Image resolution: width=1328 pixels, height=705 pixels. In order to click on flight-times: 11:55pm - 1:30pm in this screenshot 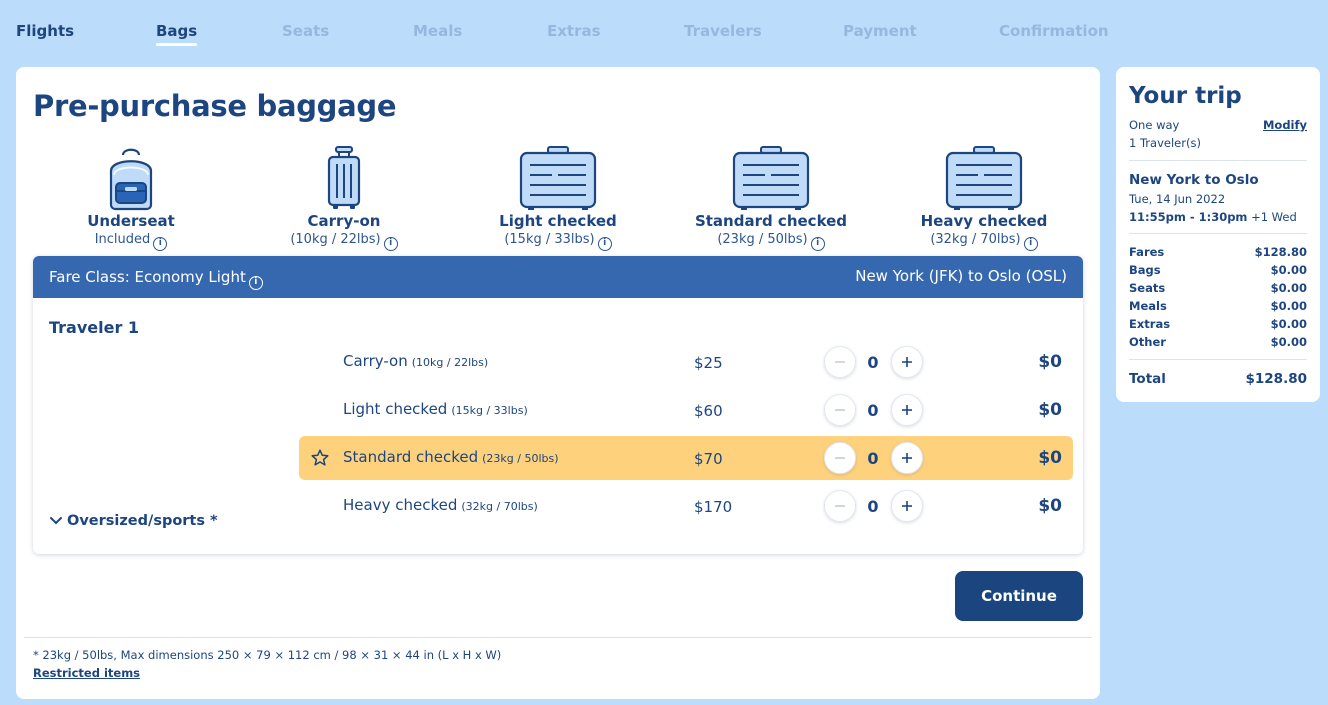, I will do `click(1188, 217)`.